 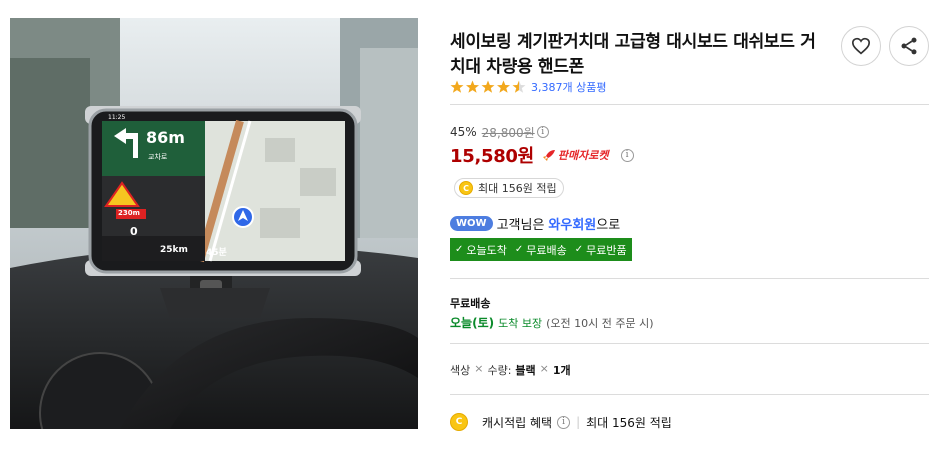 I want to click on seller-rocket-badge: 판매자로켓, so click(x=575, y=155).